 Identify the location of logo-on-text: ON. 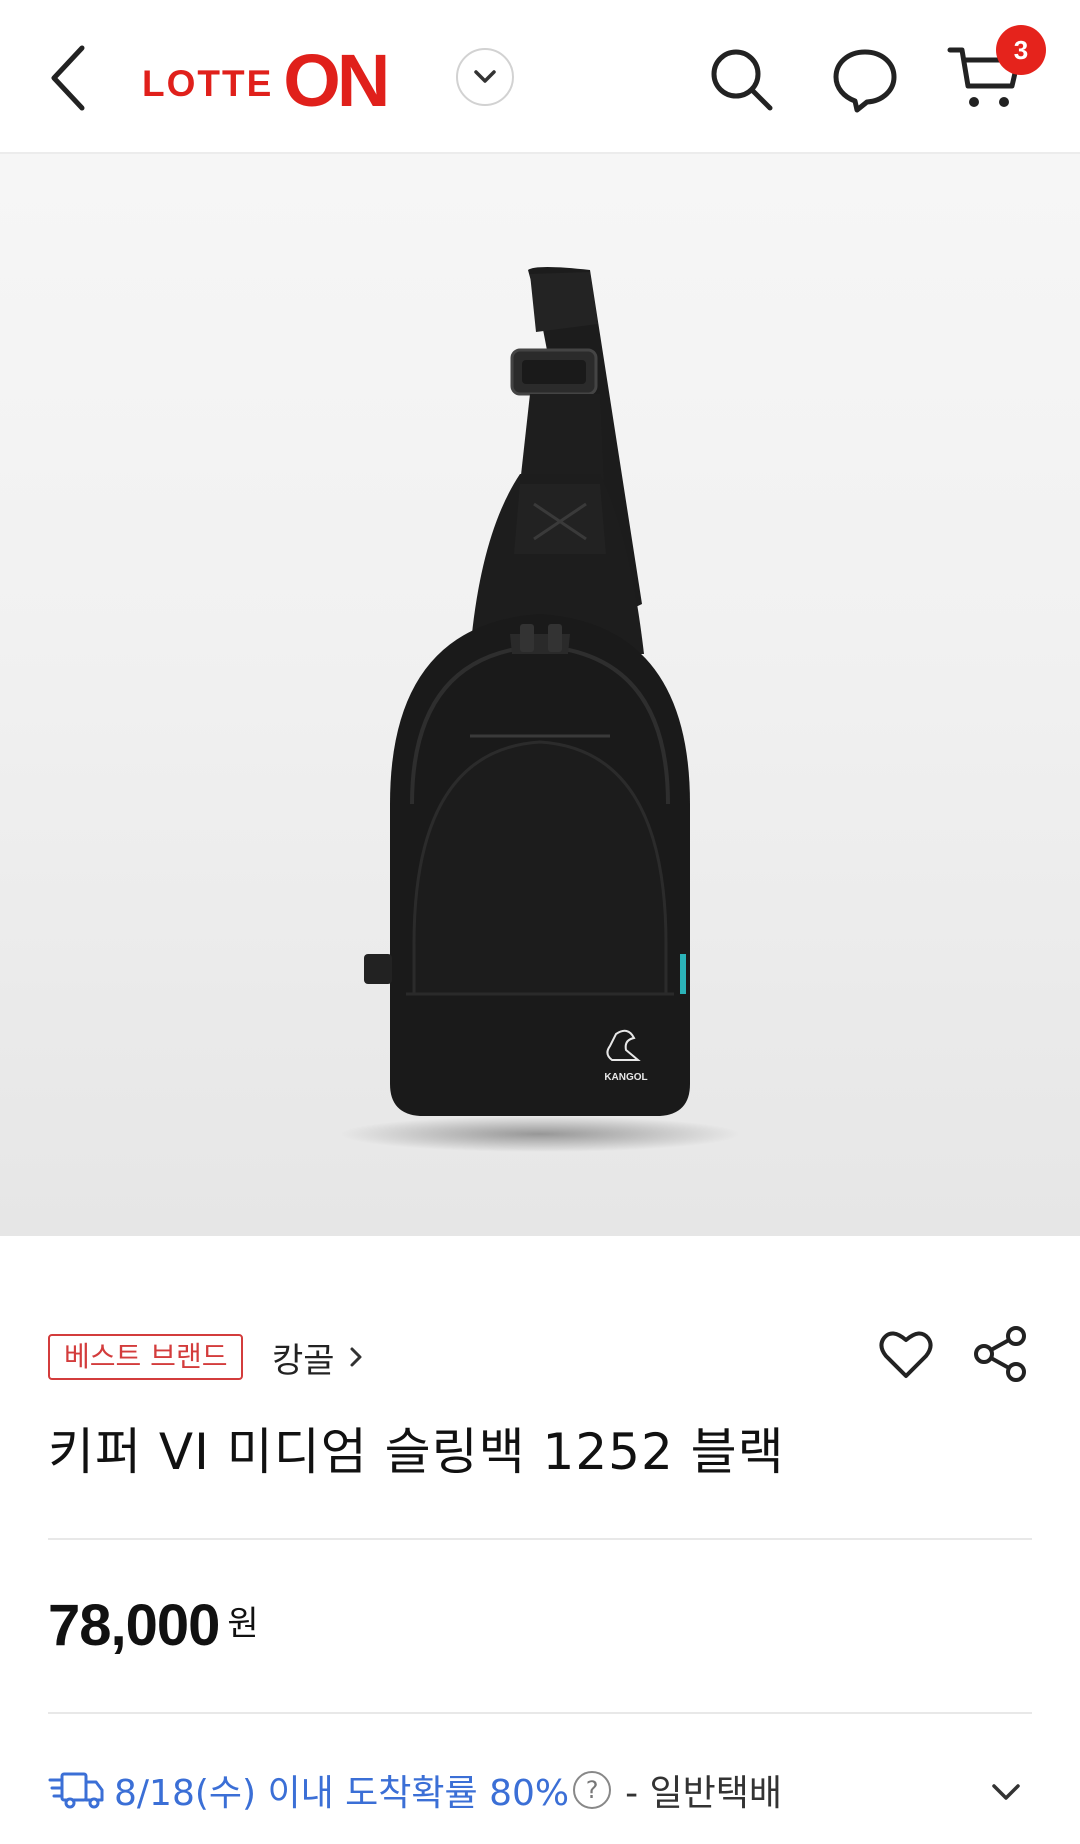
(336, 80).